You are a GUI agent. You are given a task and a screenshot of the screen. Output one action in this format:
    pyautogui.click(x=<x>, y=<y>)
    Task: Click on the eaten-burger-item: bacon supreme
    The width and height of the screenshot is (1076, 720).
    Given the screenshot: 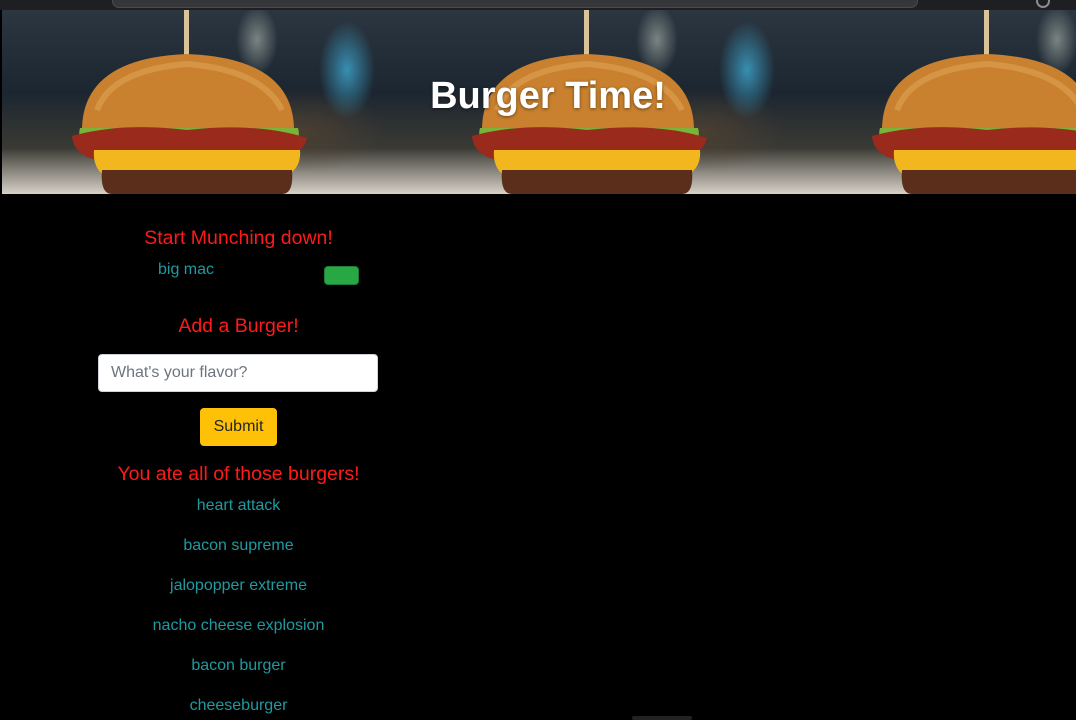 What is the action you would take?
    pyautogui.click(x=238, y=545)
    